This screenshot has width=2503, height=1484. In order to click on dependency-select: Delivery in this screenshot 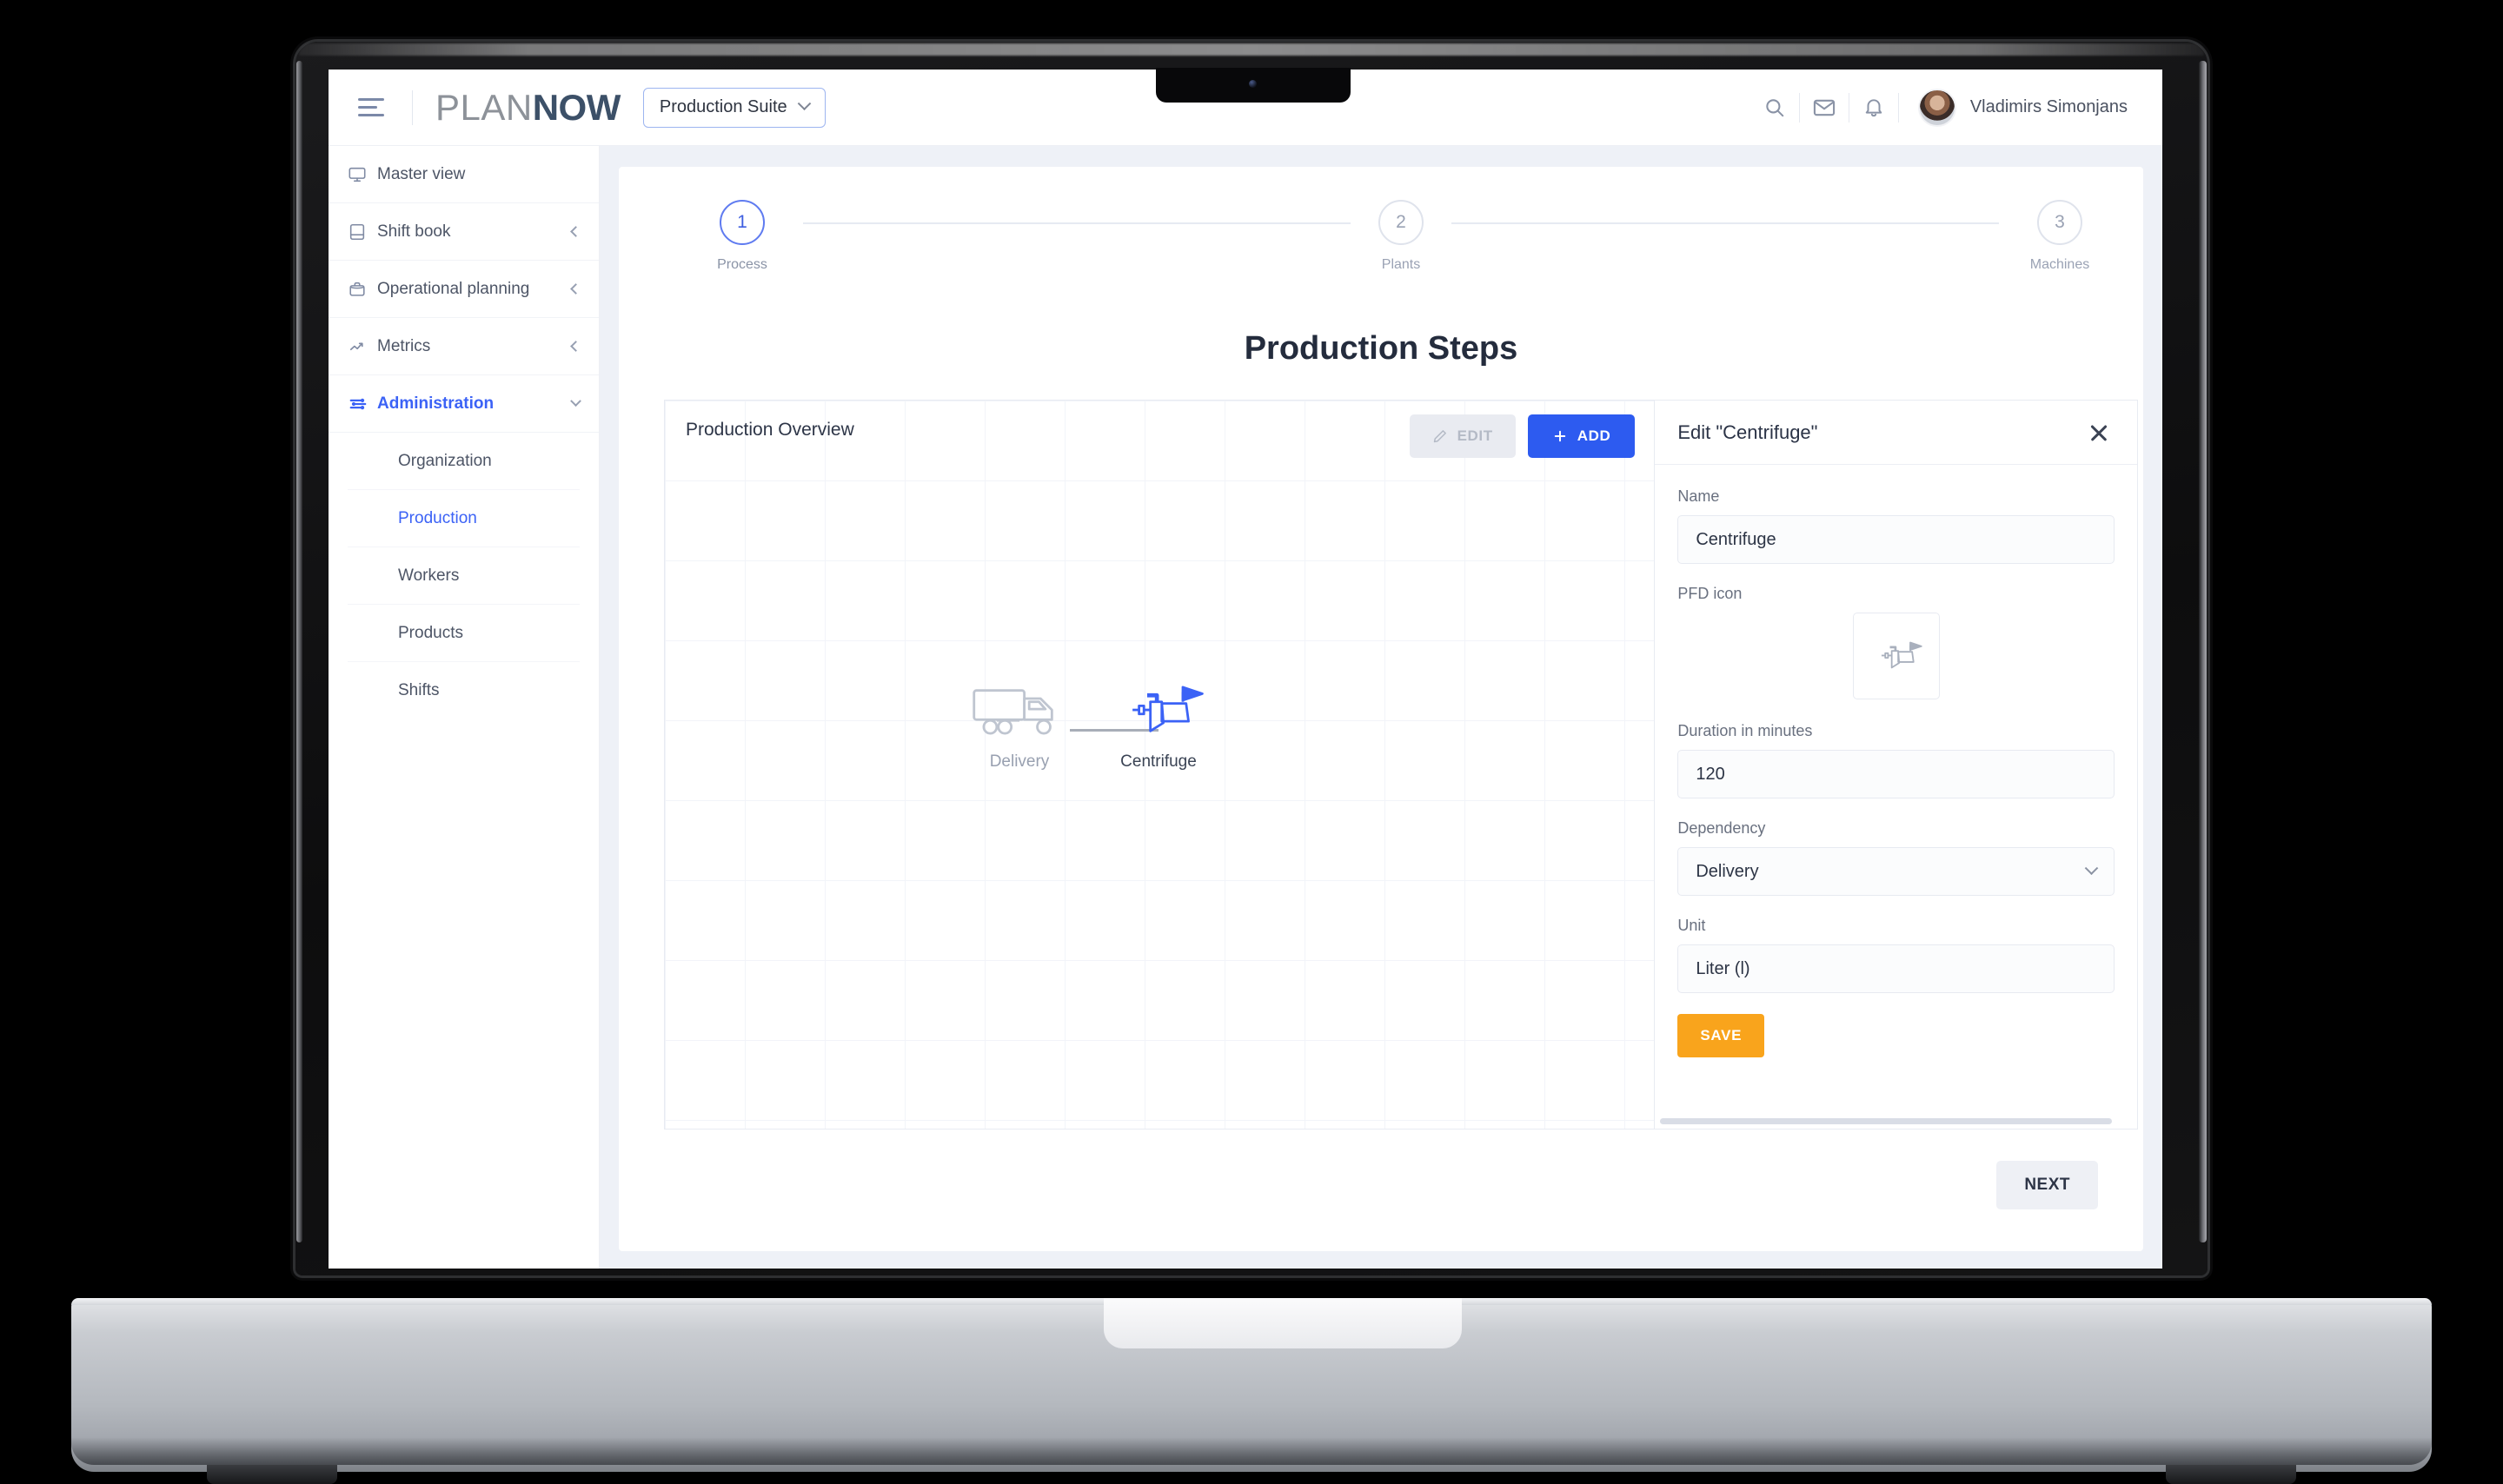, I will do `click(1896, 871)`.